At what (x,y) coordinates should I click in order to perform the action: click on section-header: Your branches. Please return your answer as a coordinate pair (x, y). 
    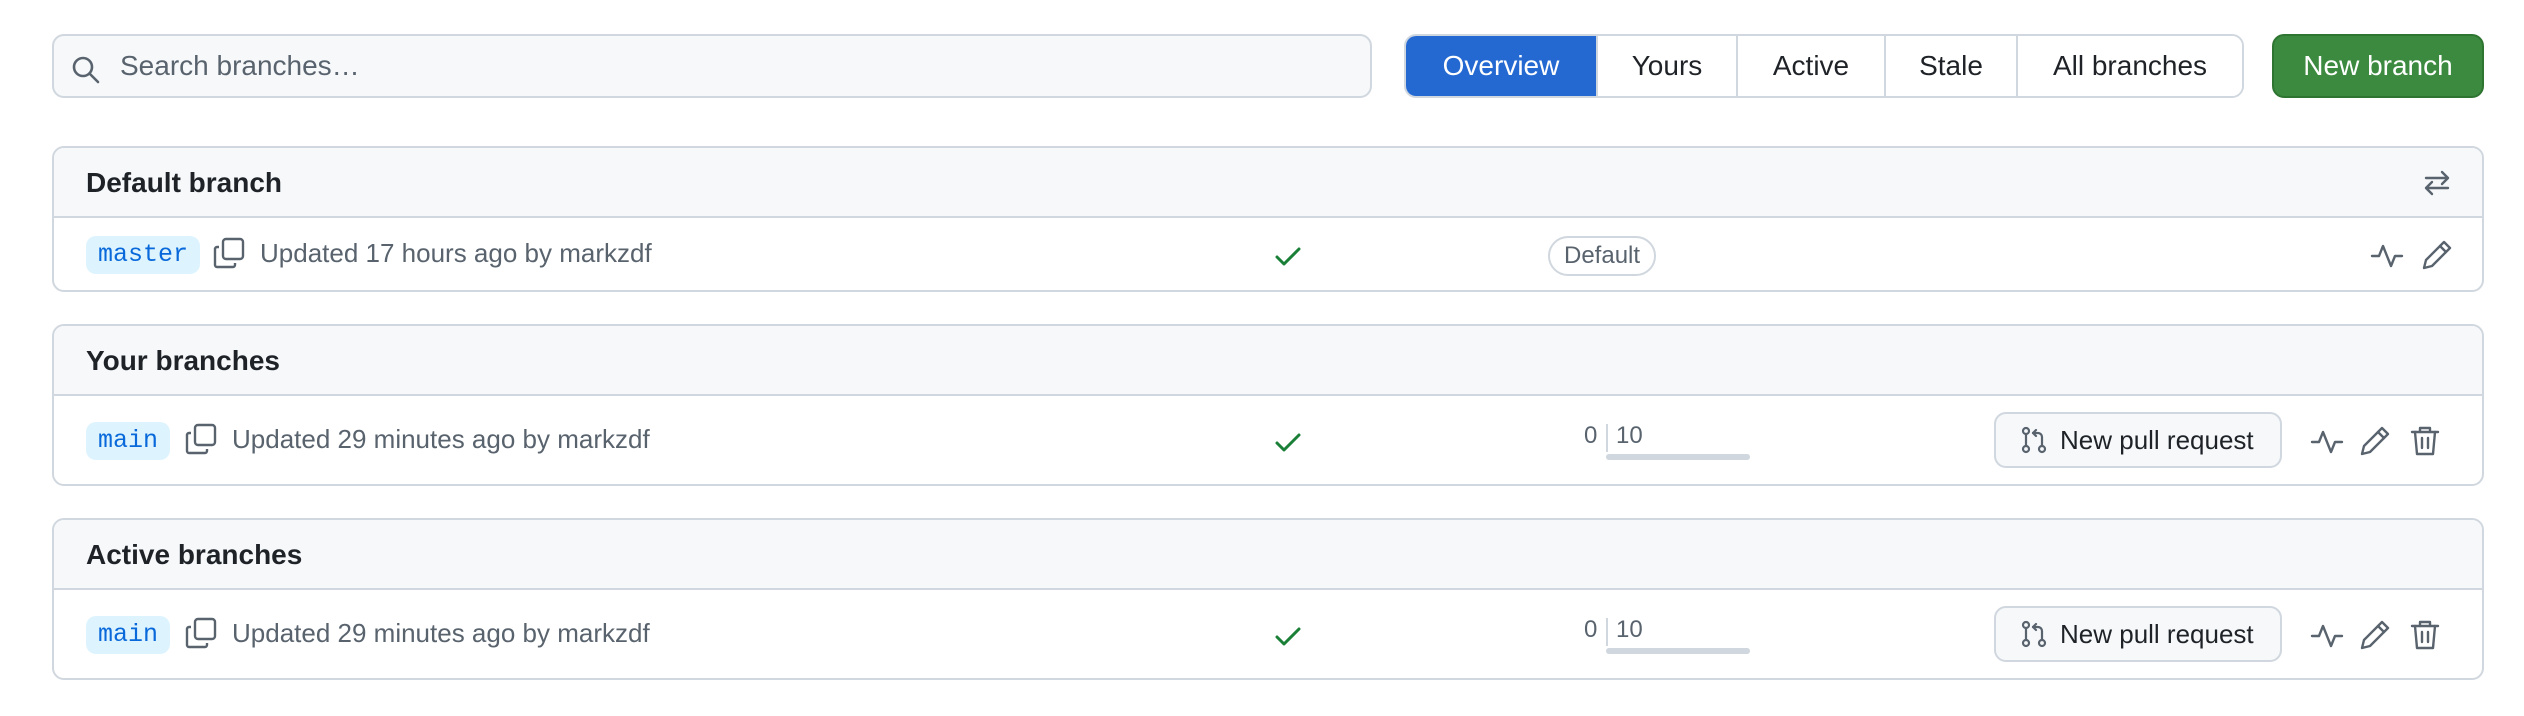
    Looking at the image, I should click on (1268, 361).